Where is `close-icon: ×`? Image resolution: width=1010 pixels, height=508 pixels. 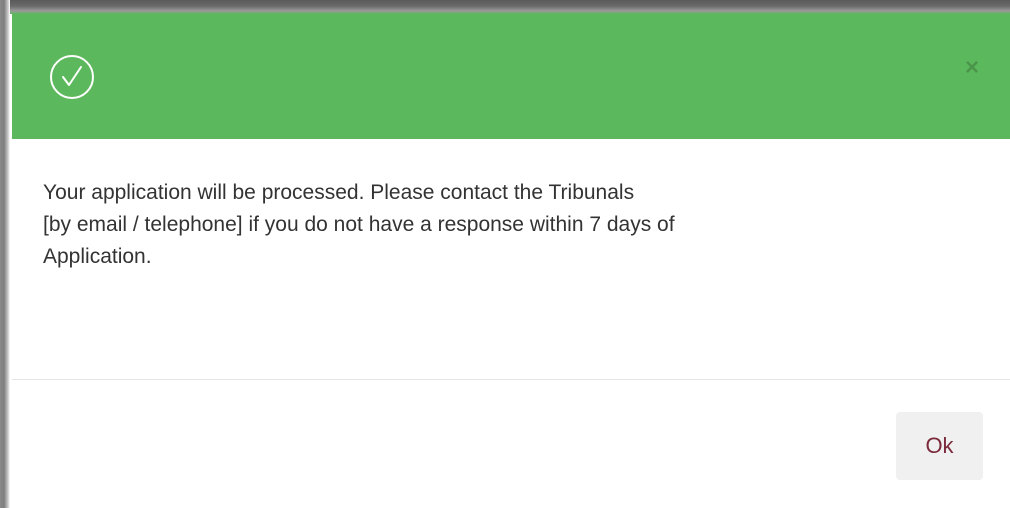
close-icon: × is located at coordinates (971, 67).